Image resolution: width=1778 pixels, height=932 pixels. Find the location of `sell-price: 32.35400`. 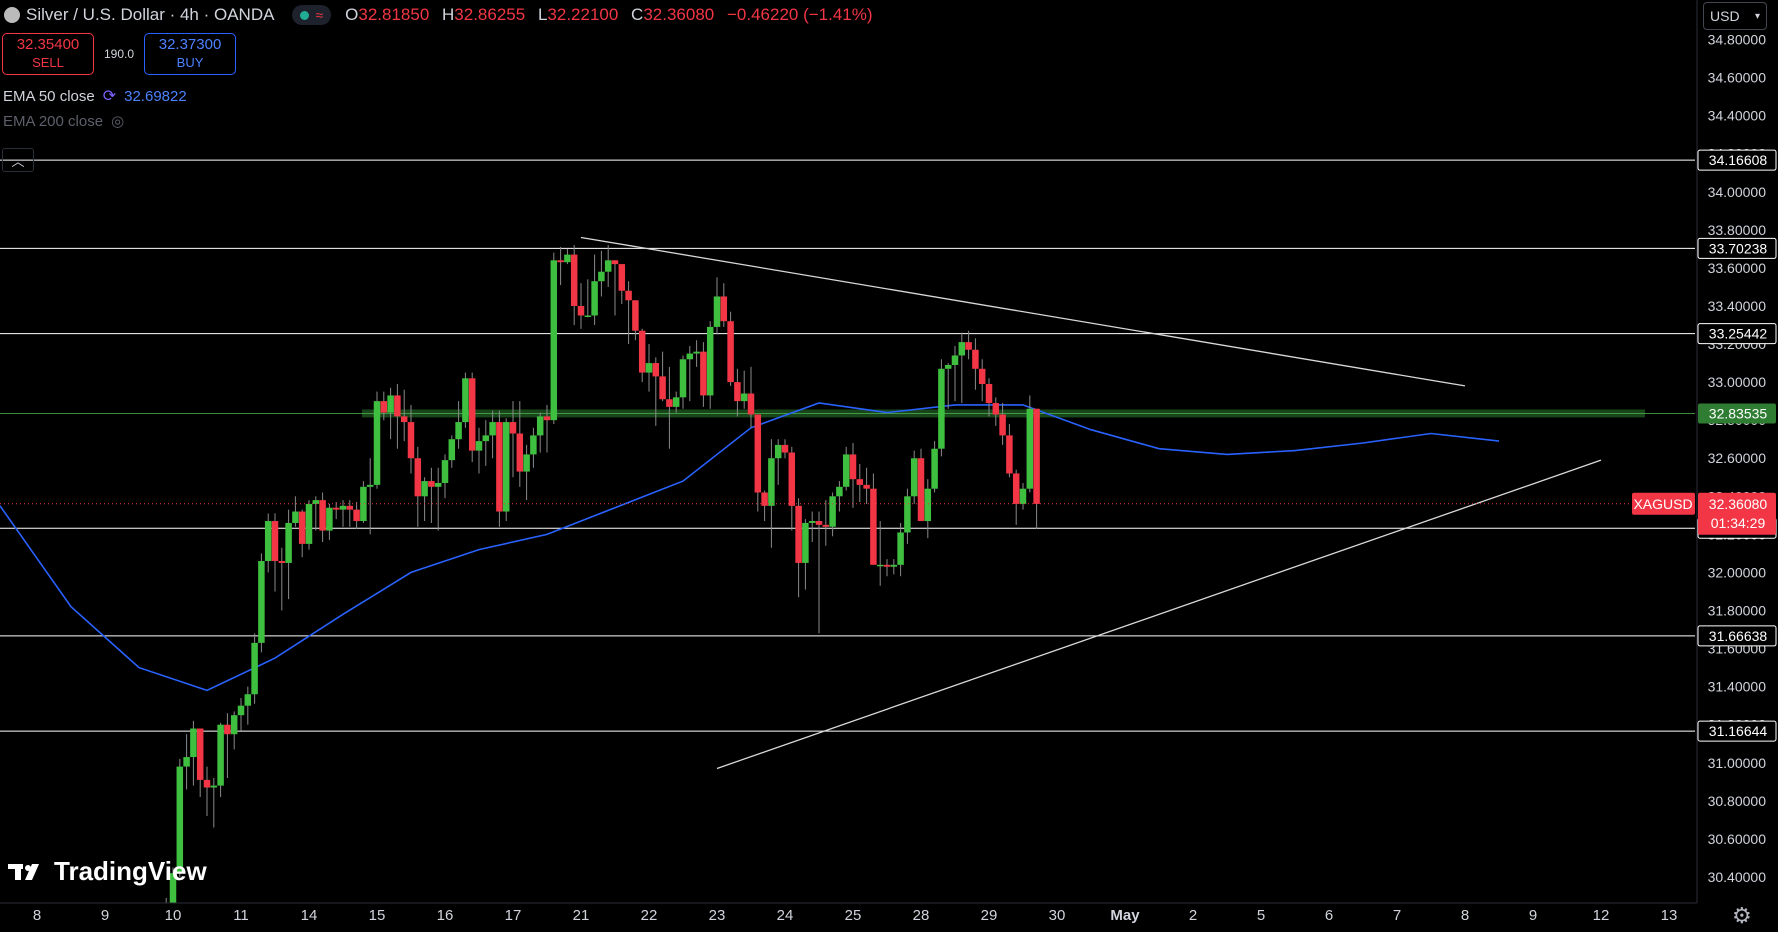

sell-price: 32.35400 is located at coordinates (48, 44).